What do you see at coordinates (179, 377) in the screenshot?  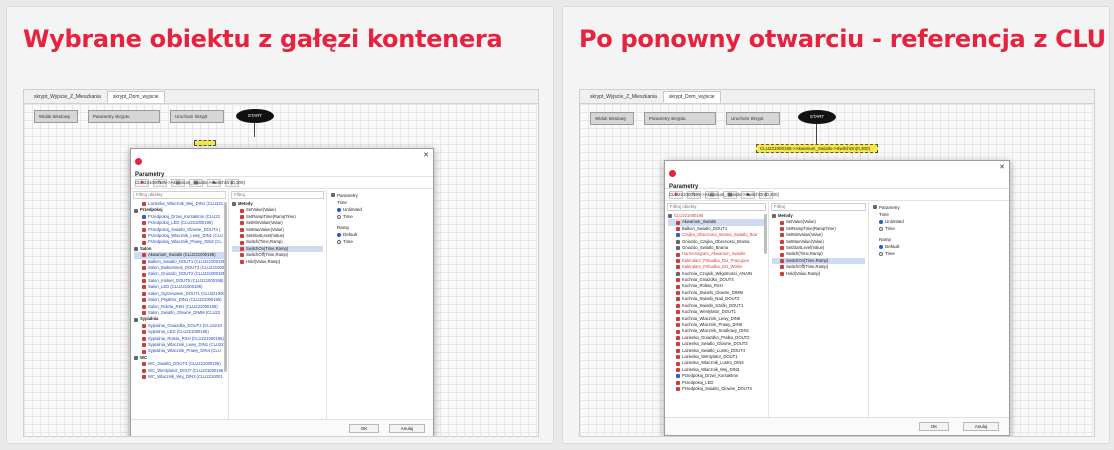 I see `tree-item: WC_Wlacznik_Wej_DIN3 (CLU2210001` at bounding box center [179, 377].